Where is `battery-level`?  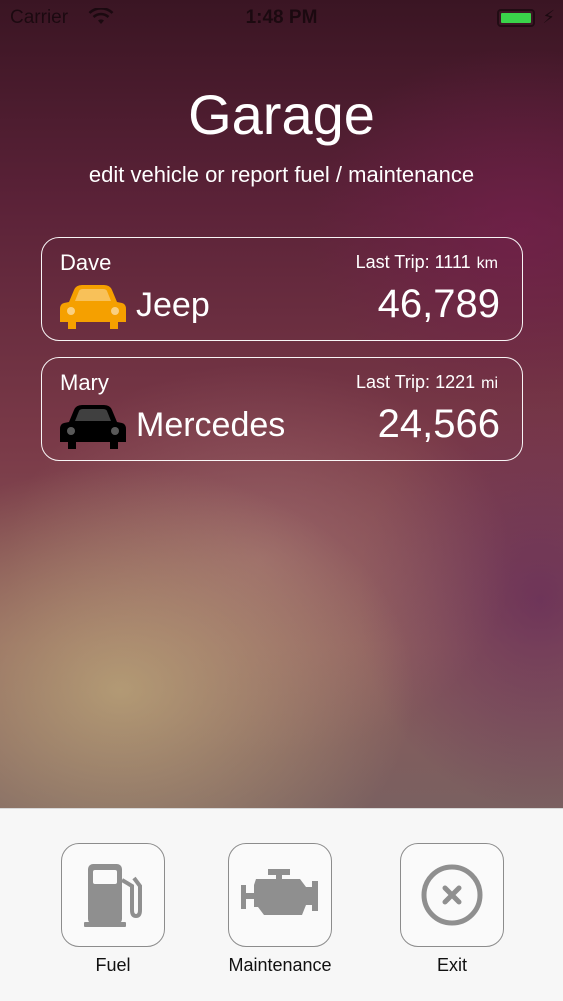
battery-level is located at coordinates (516, 18).